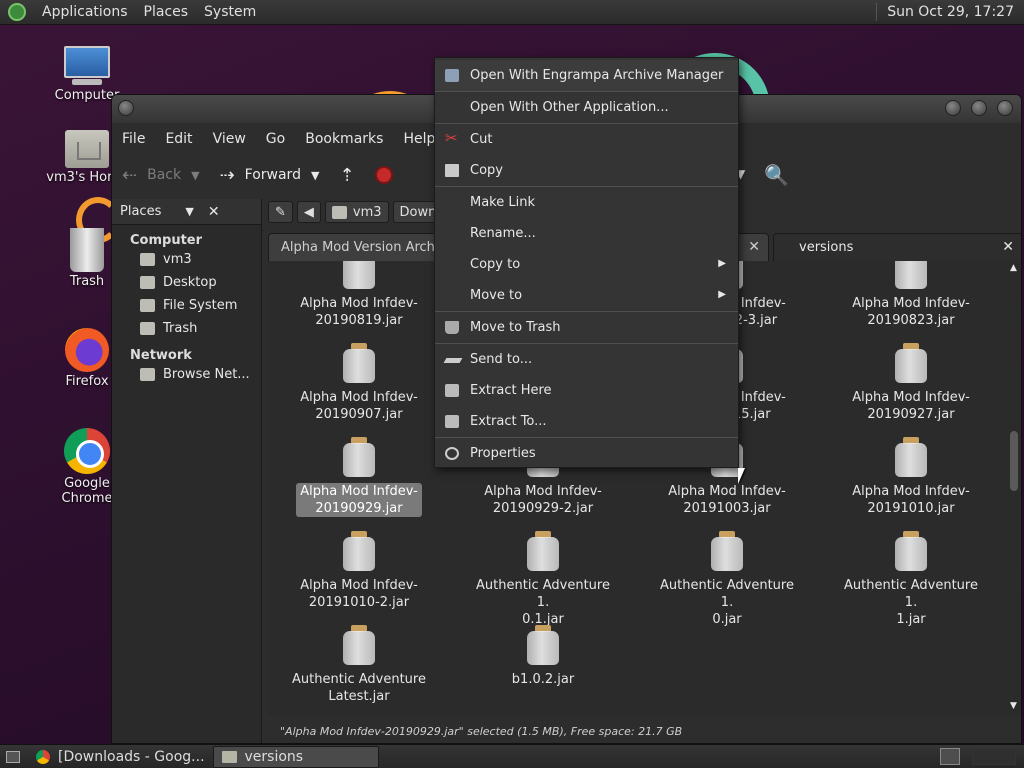 This screenshot has width=1024, height=768. I want to click on file-name: Alpha Mod Infdev- 20190927.jar, so click(911, 406).